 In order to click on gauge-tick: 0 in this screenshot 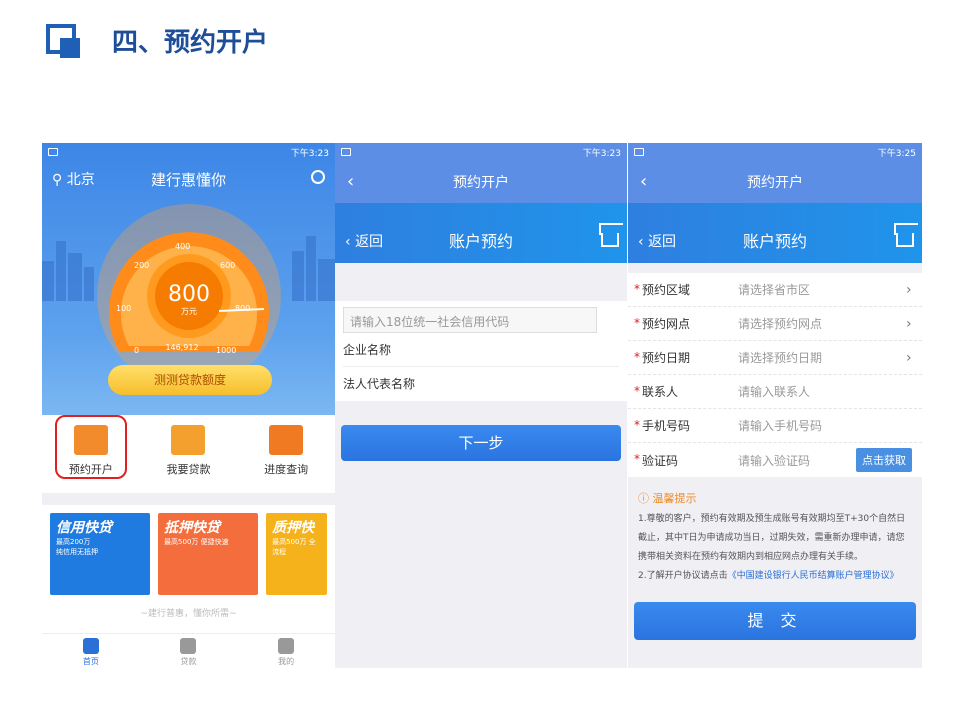, I will do `click(136, 350)`.